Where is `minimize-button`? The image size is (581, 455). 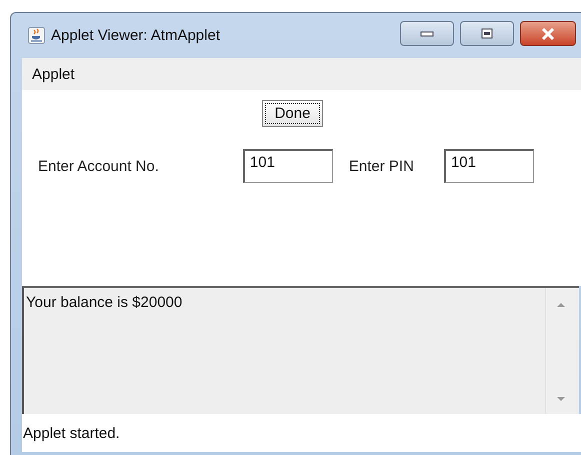 minimize-button is located at coordinates (427, 33).